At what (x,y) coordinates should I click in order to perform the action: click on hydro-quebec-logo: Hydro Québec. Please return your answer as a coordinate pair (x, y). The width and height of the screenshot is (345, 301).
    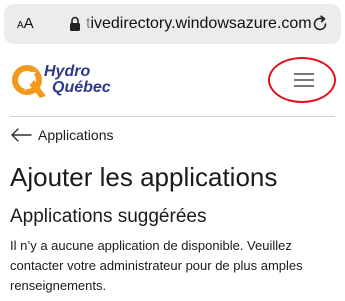
    Looking at the image, I should click on (70, 83).